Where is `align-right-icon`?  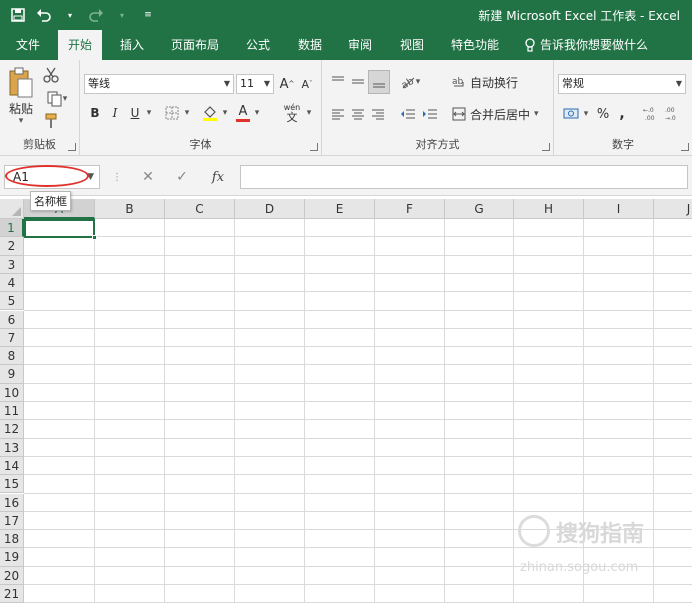
align-right-icon is located at coordinates (378, 114).